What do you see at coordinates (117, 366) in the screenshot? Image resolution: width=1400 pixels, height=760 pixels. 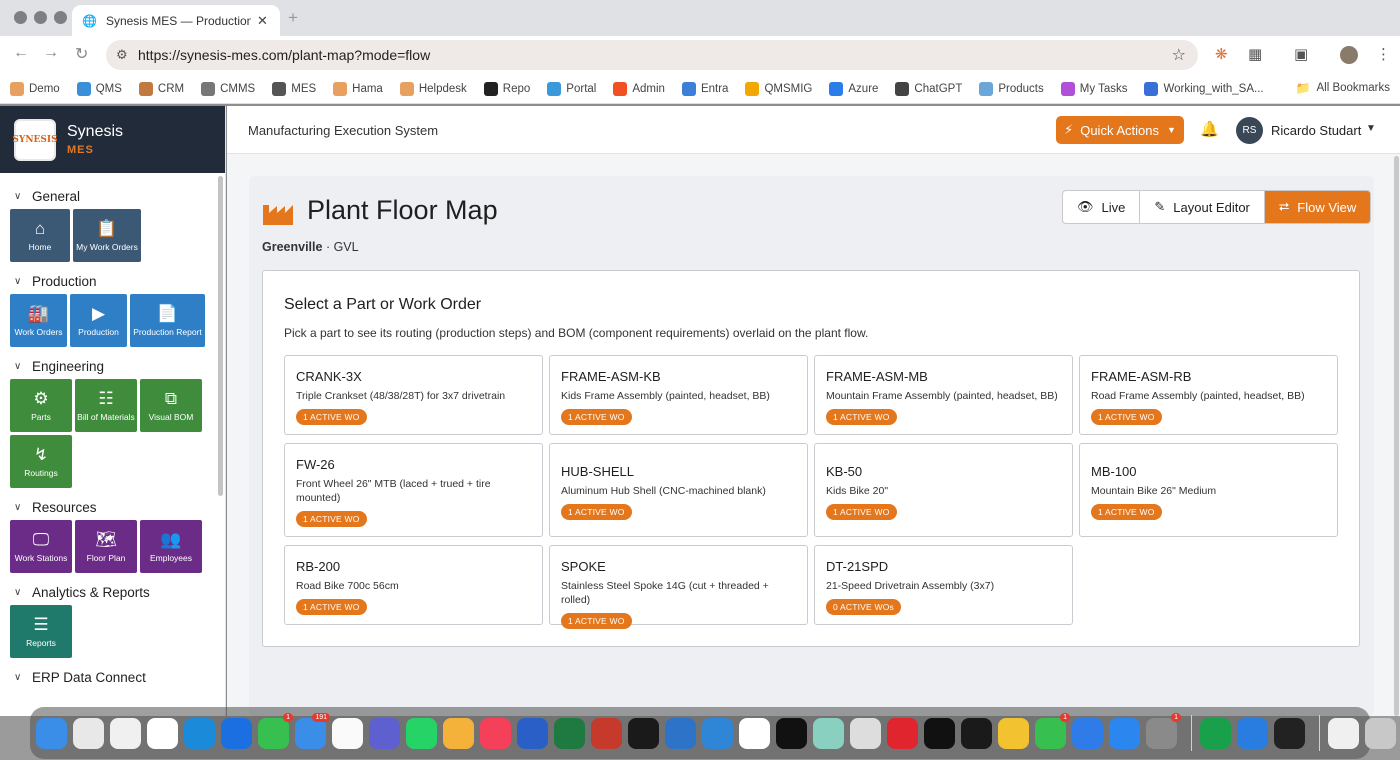 I see `sidebar-section-header: ∨ Engineering` at bounding box center [117, 366].